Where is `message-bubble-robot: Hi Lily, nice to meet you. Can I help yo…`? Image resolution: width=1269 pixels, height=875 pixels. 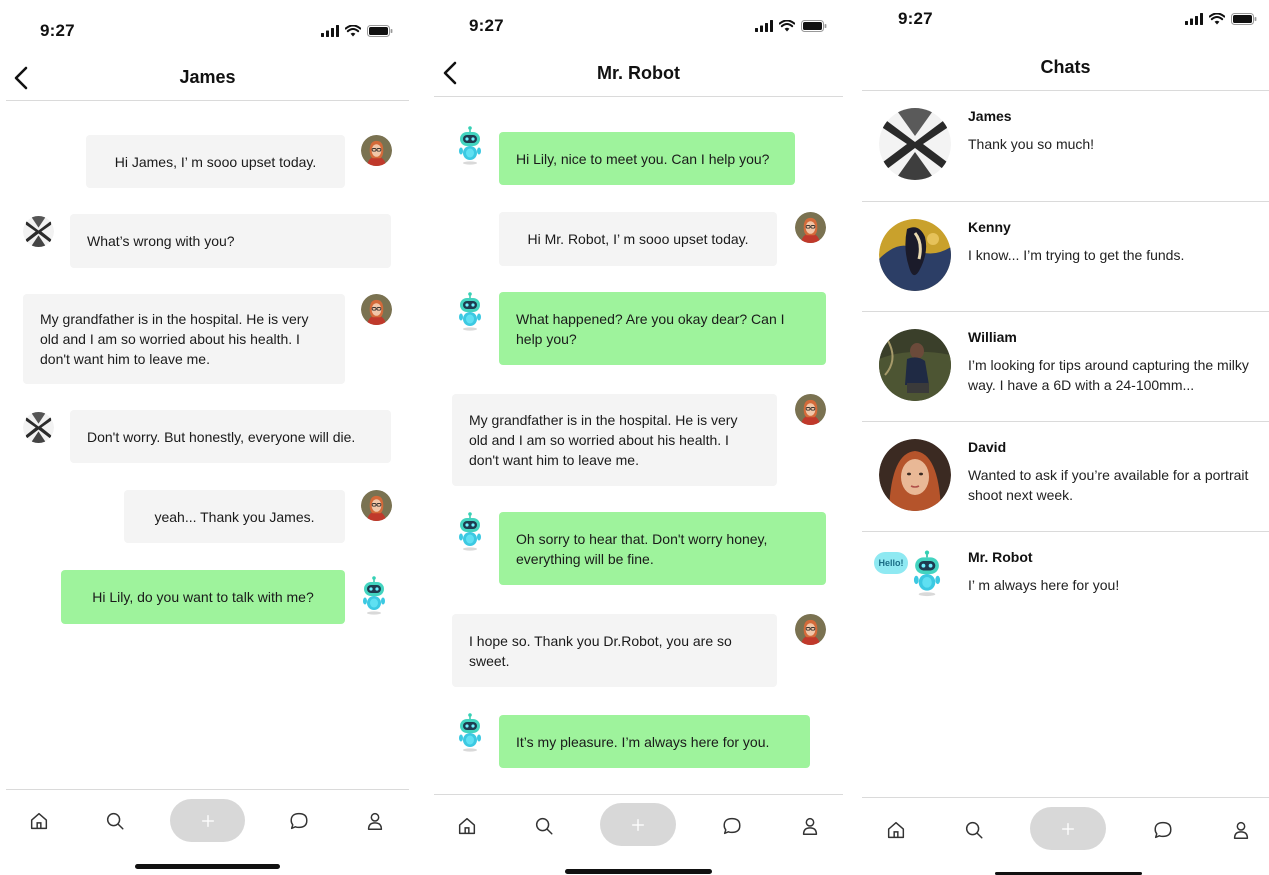
message-bubble-robot: Hi Lily, nice to meet you. Can I help yo… is located at coordinates (647, 158).